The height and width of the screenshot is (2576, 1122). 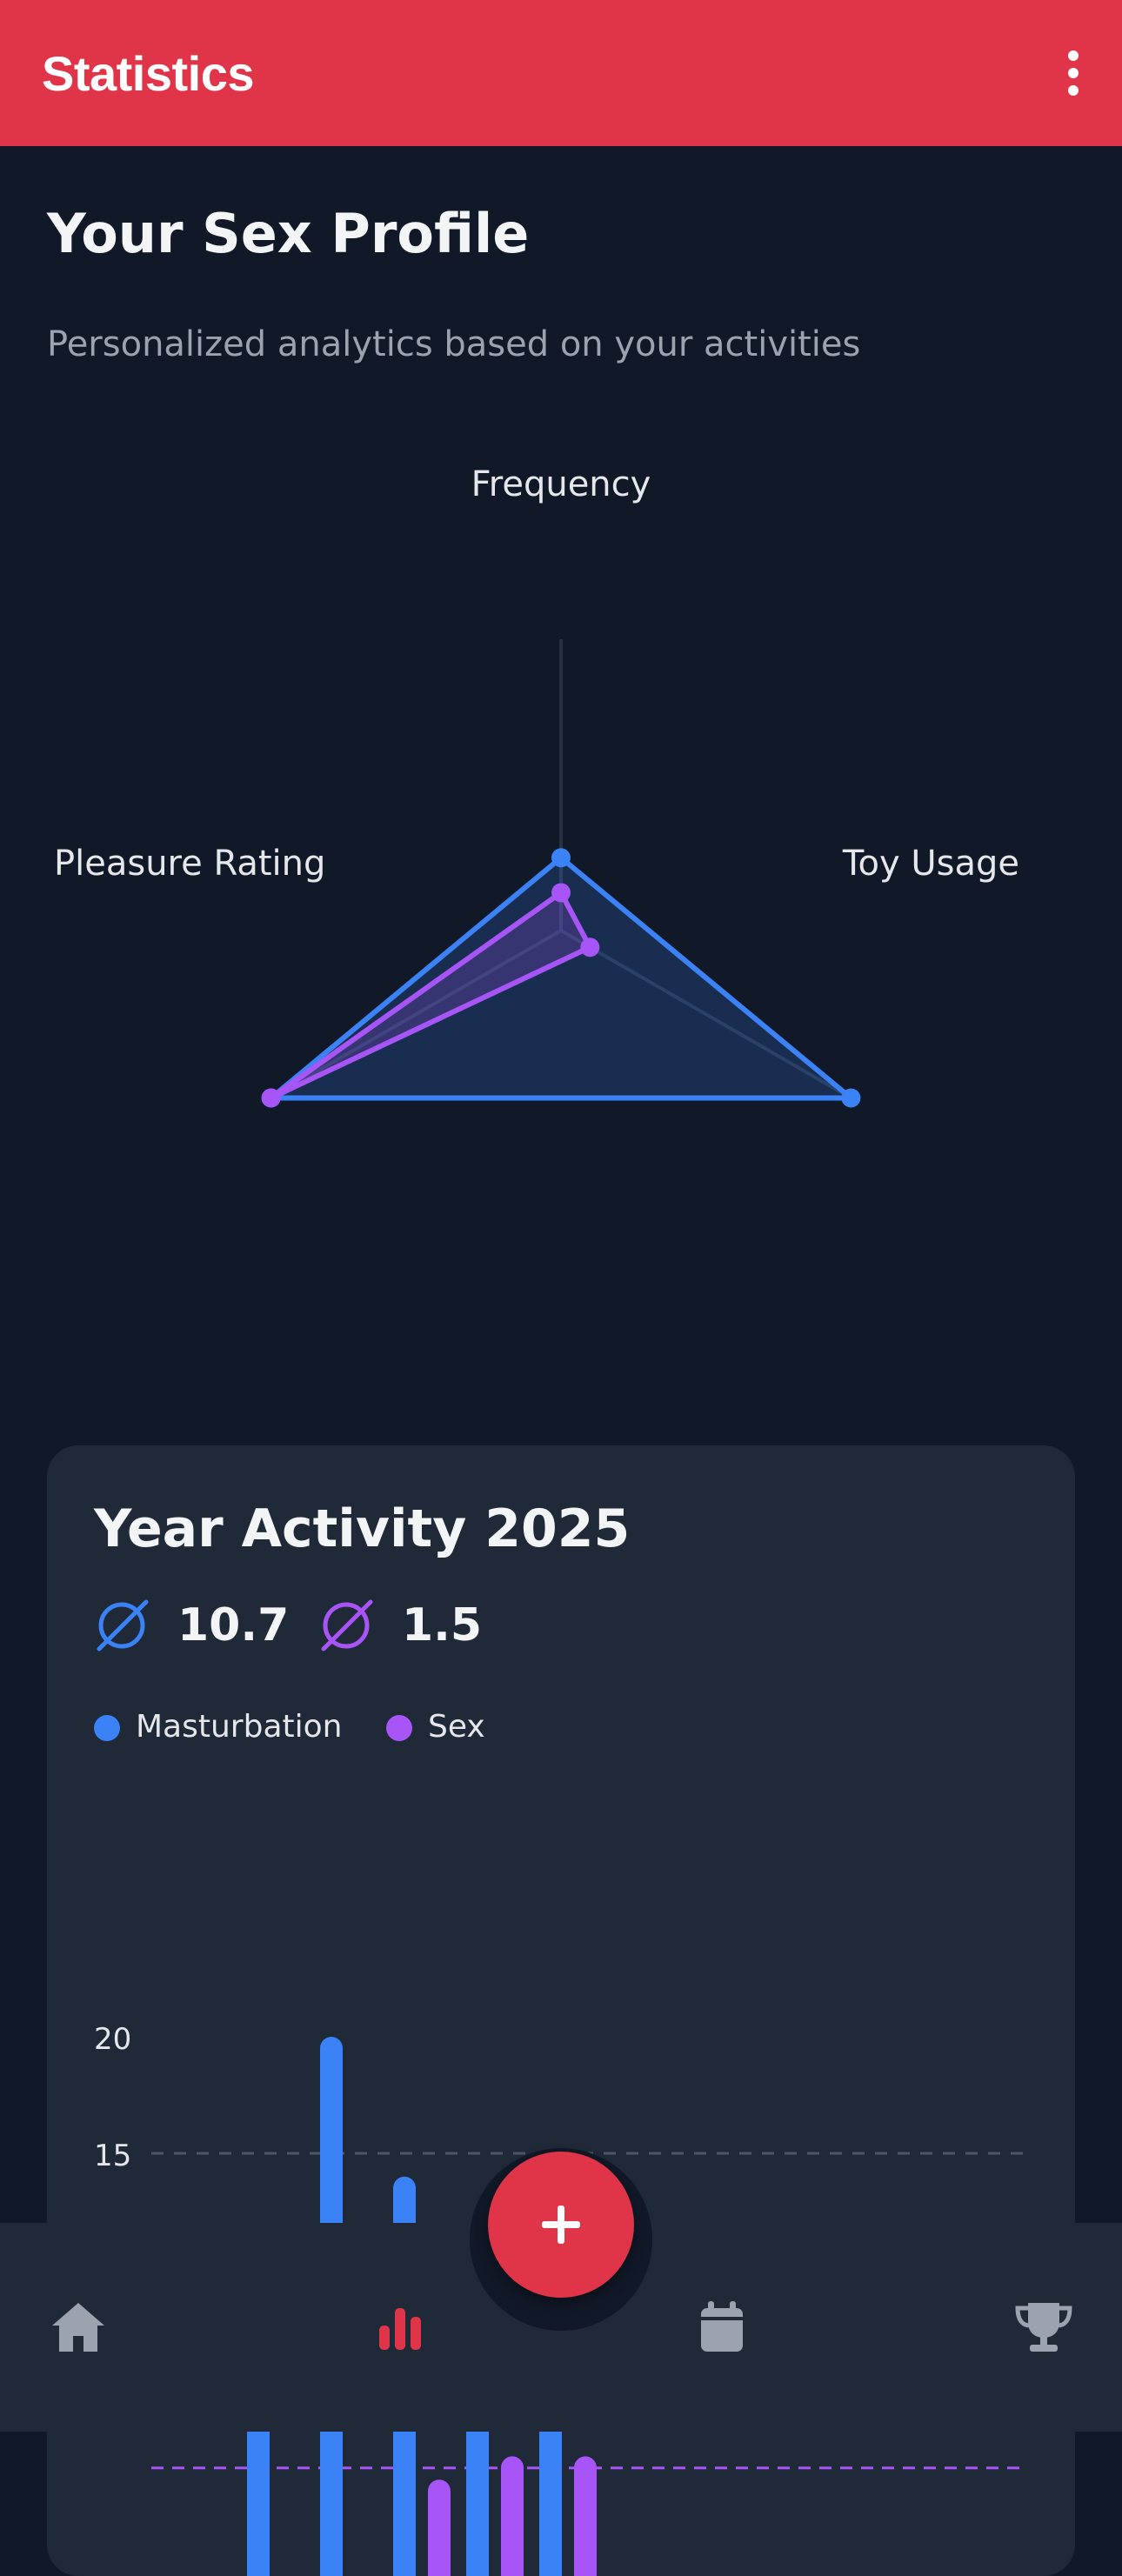 What do you see at coordinates (239, 1727) in the screenshot?
I see `legend-label: Masturbation` at bounding box center [239, 1727].